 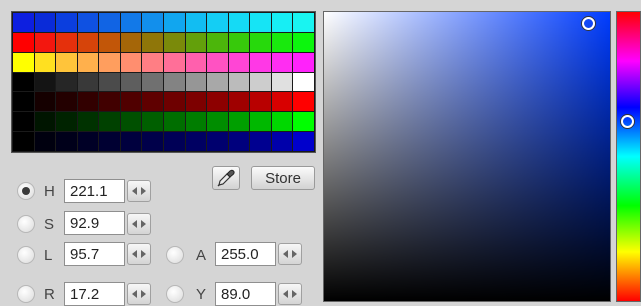 I want to click on a-stepper, so click(x=290, y=254).